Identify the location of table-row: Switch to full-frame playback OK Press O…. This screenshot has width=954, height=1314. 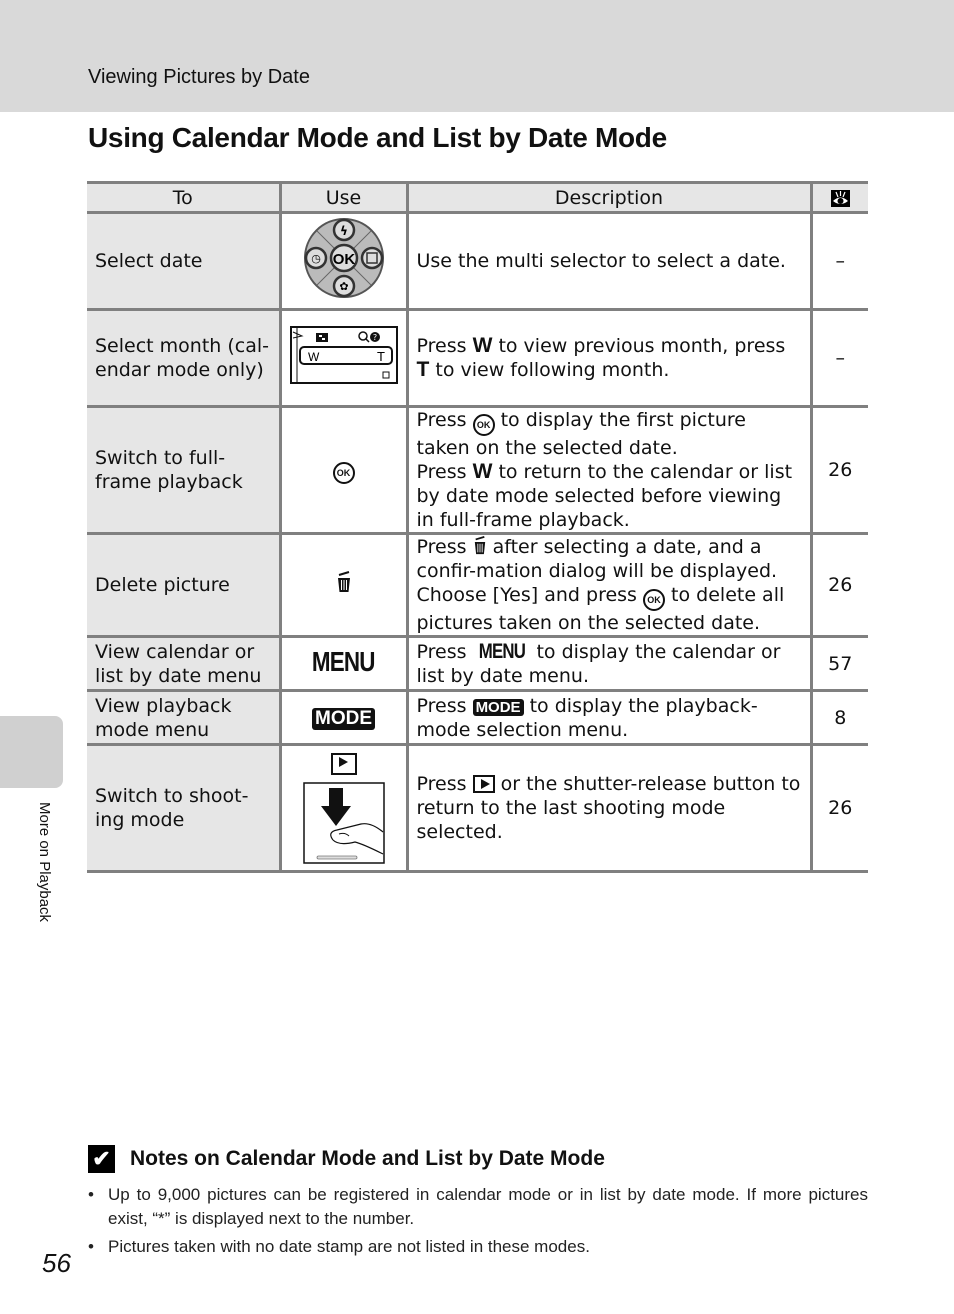
(477, 470).